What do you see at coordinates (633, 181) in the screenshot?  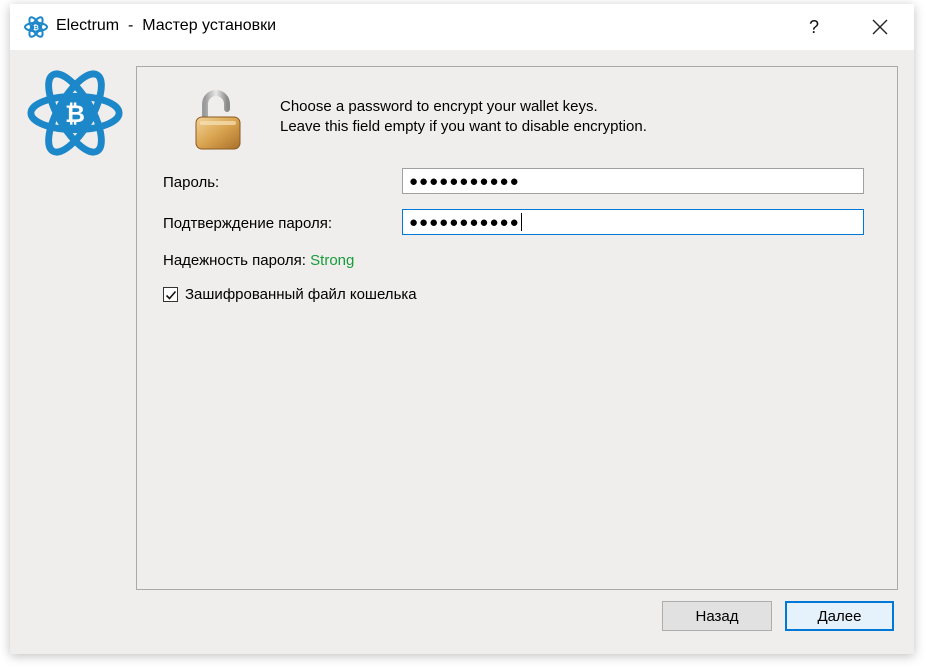 I see `password-input: ●●●●●●●●●●●` at bounding box center [633, 181].